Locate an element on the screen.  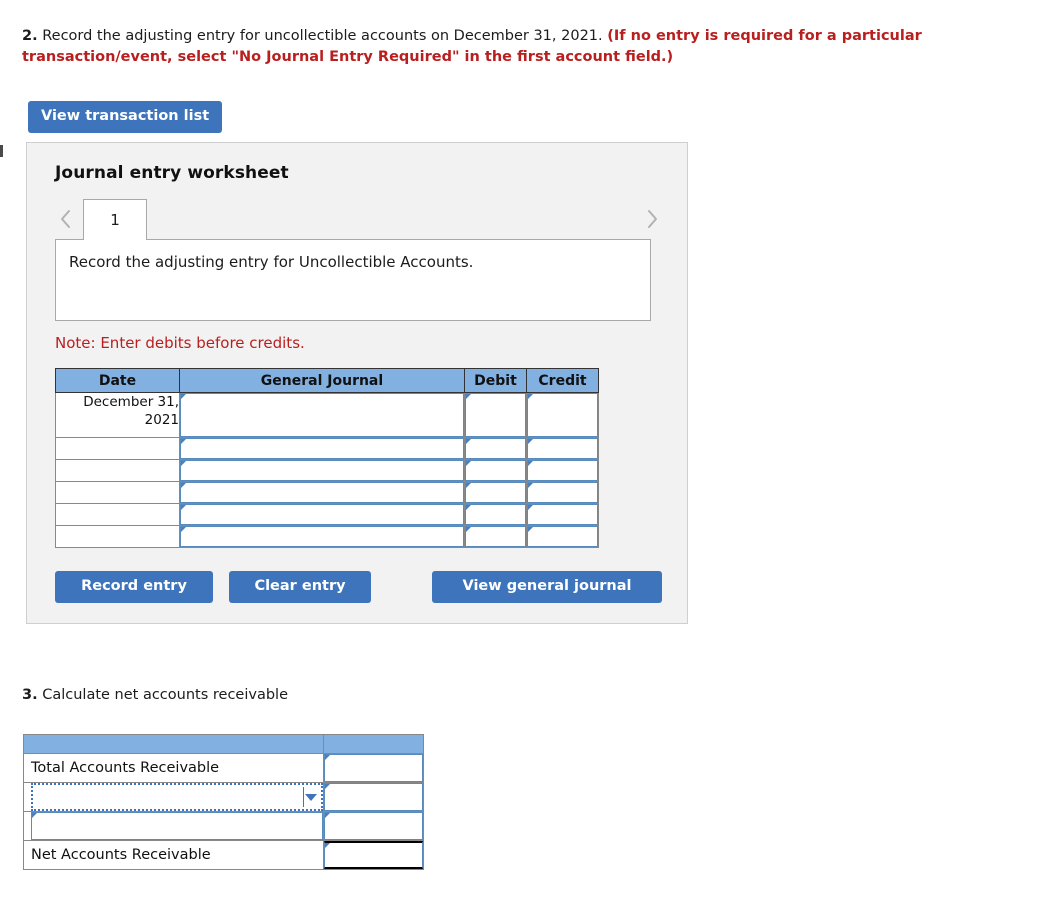
table-row: Total Accounts Receivable is located at coordinates (223, 768).